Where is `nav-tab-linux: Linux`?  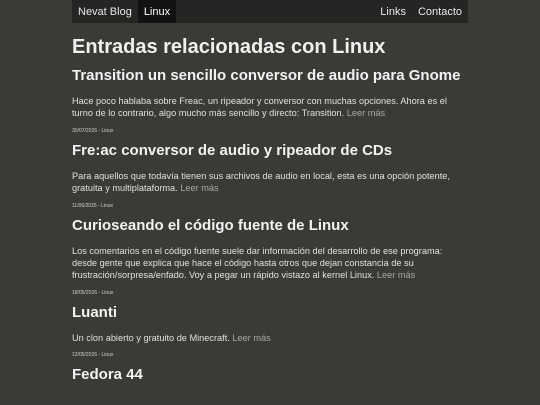
nav-tab-linux: Linux is located at coordinates (157, 11).